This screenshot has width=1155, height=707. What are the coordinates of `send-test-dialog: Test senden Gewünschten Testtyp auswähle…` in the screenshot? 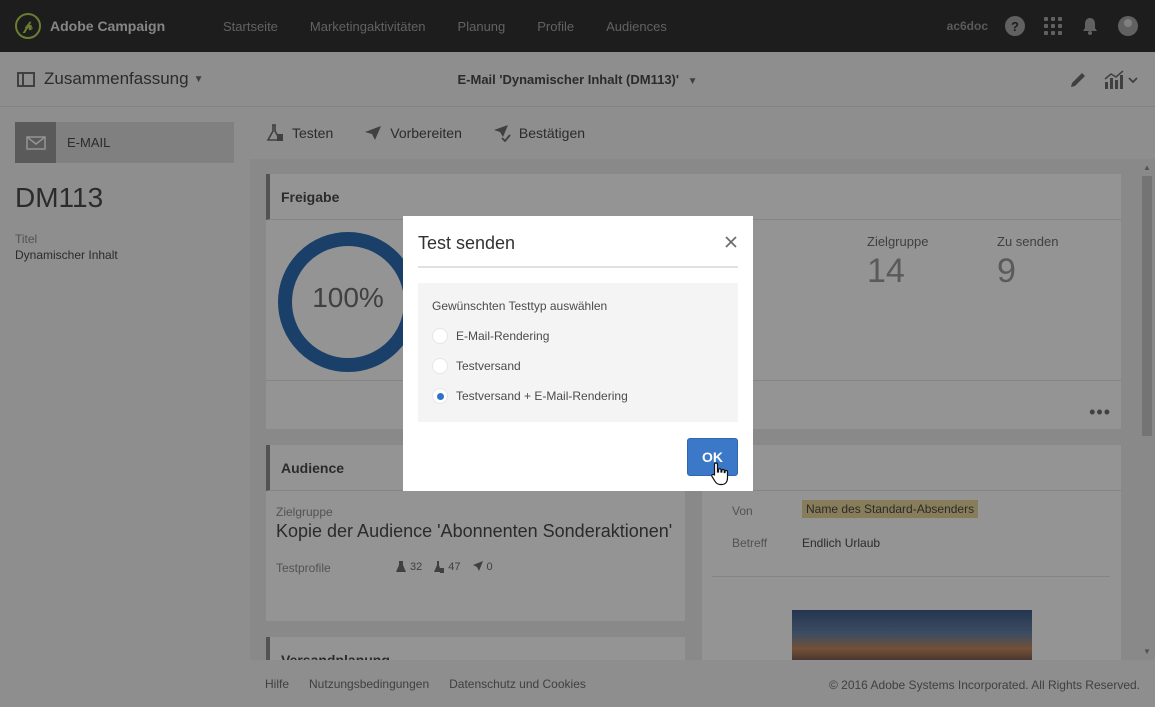 It's located at (578, 353).